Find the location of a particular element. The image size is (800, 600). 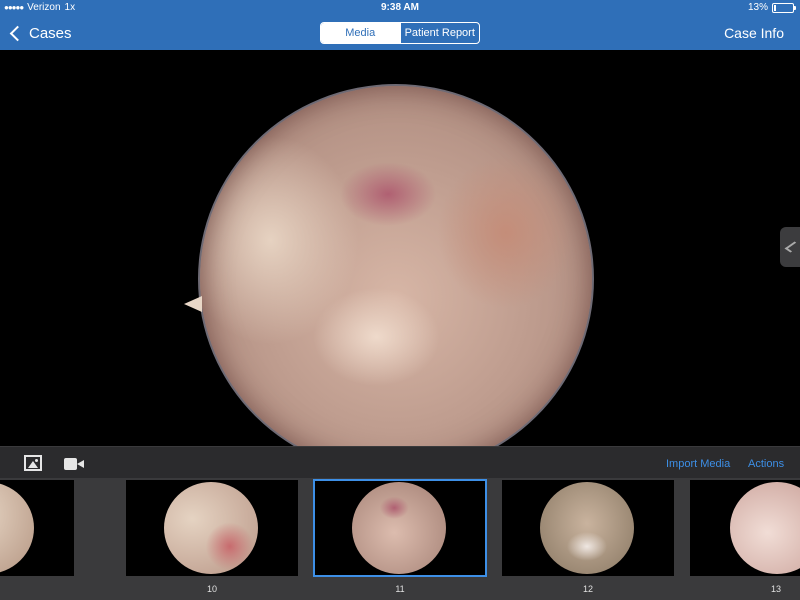

view-segmented-control: Media Patient Report is located at coordinates (400, 33).